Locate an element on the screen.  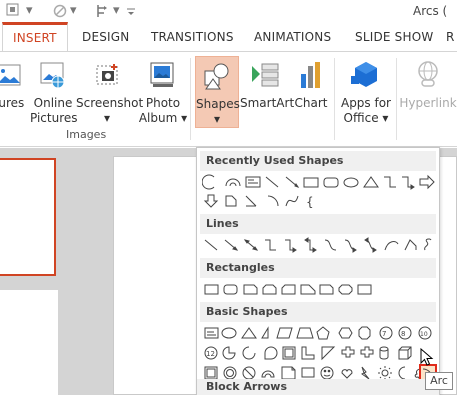
basic-shapes-header: Basic Shapes is located at coordinates (318, 312).